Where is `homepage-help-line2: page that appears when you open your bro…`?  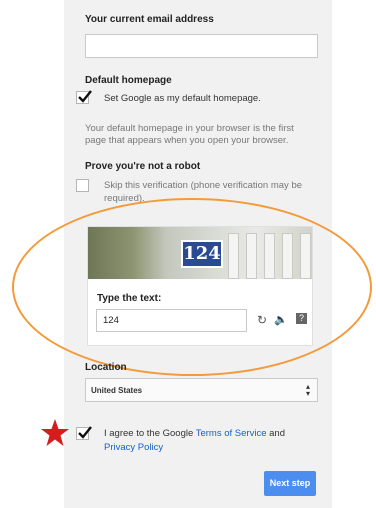
homepage-help-line2: page that appears when you open your bro… is located at coordinates (187, 140).